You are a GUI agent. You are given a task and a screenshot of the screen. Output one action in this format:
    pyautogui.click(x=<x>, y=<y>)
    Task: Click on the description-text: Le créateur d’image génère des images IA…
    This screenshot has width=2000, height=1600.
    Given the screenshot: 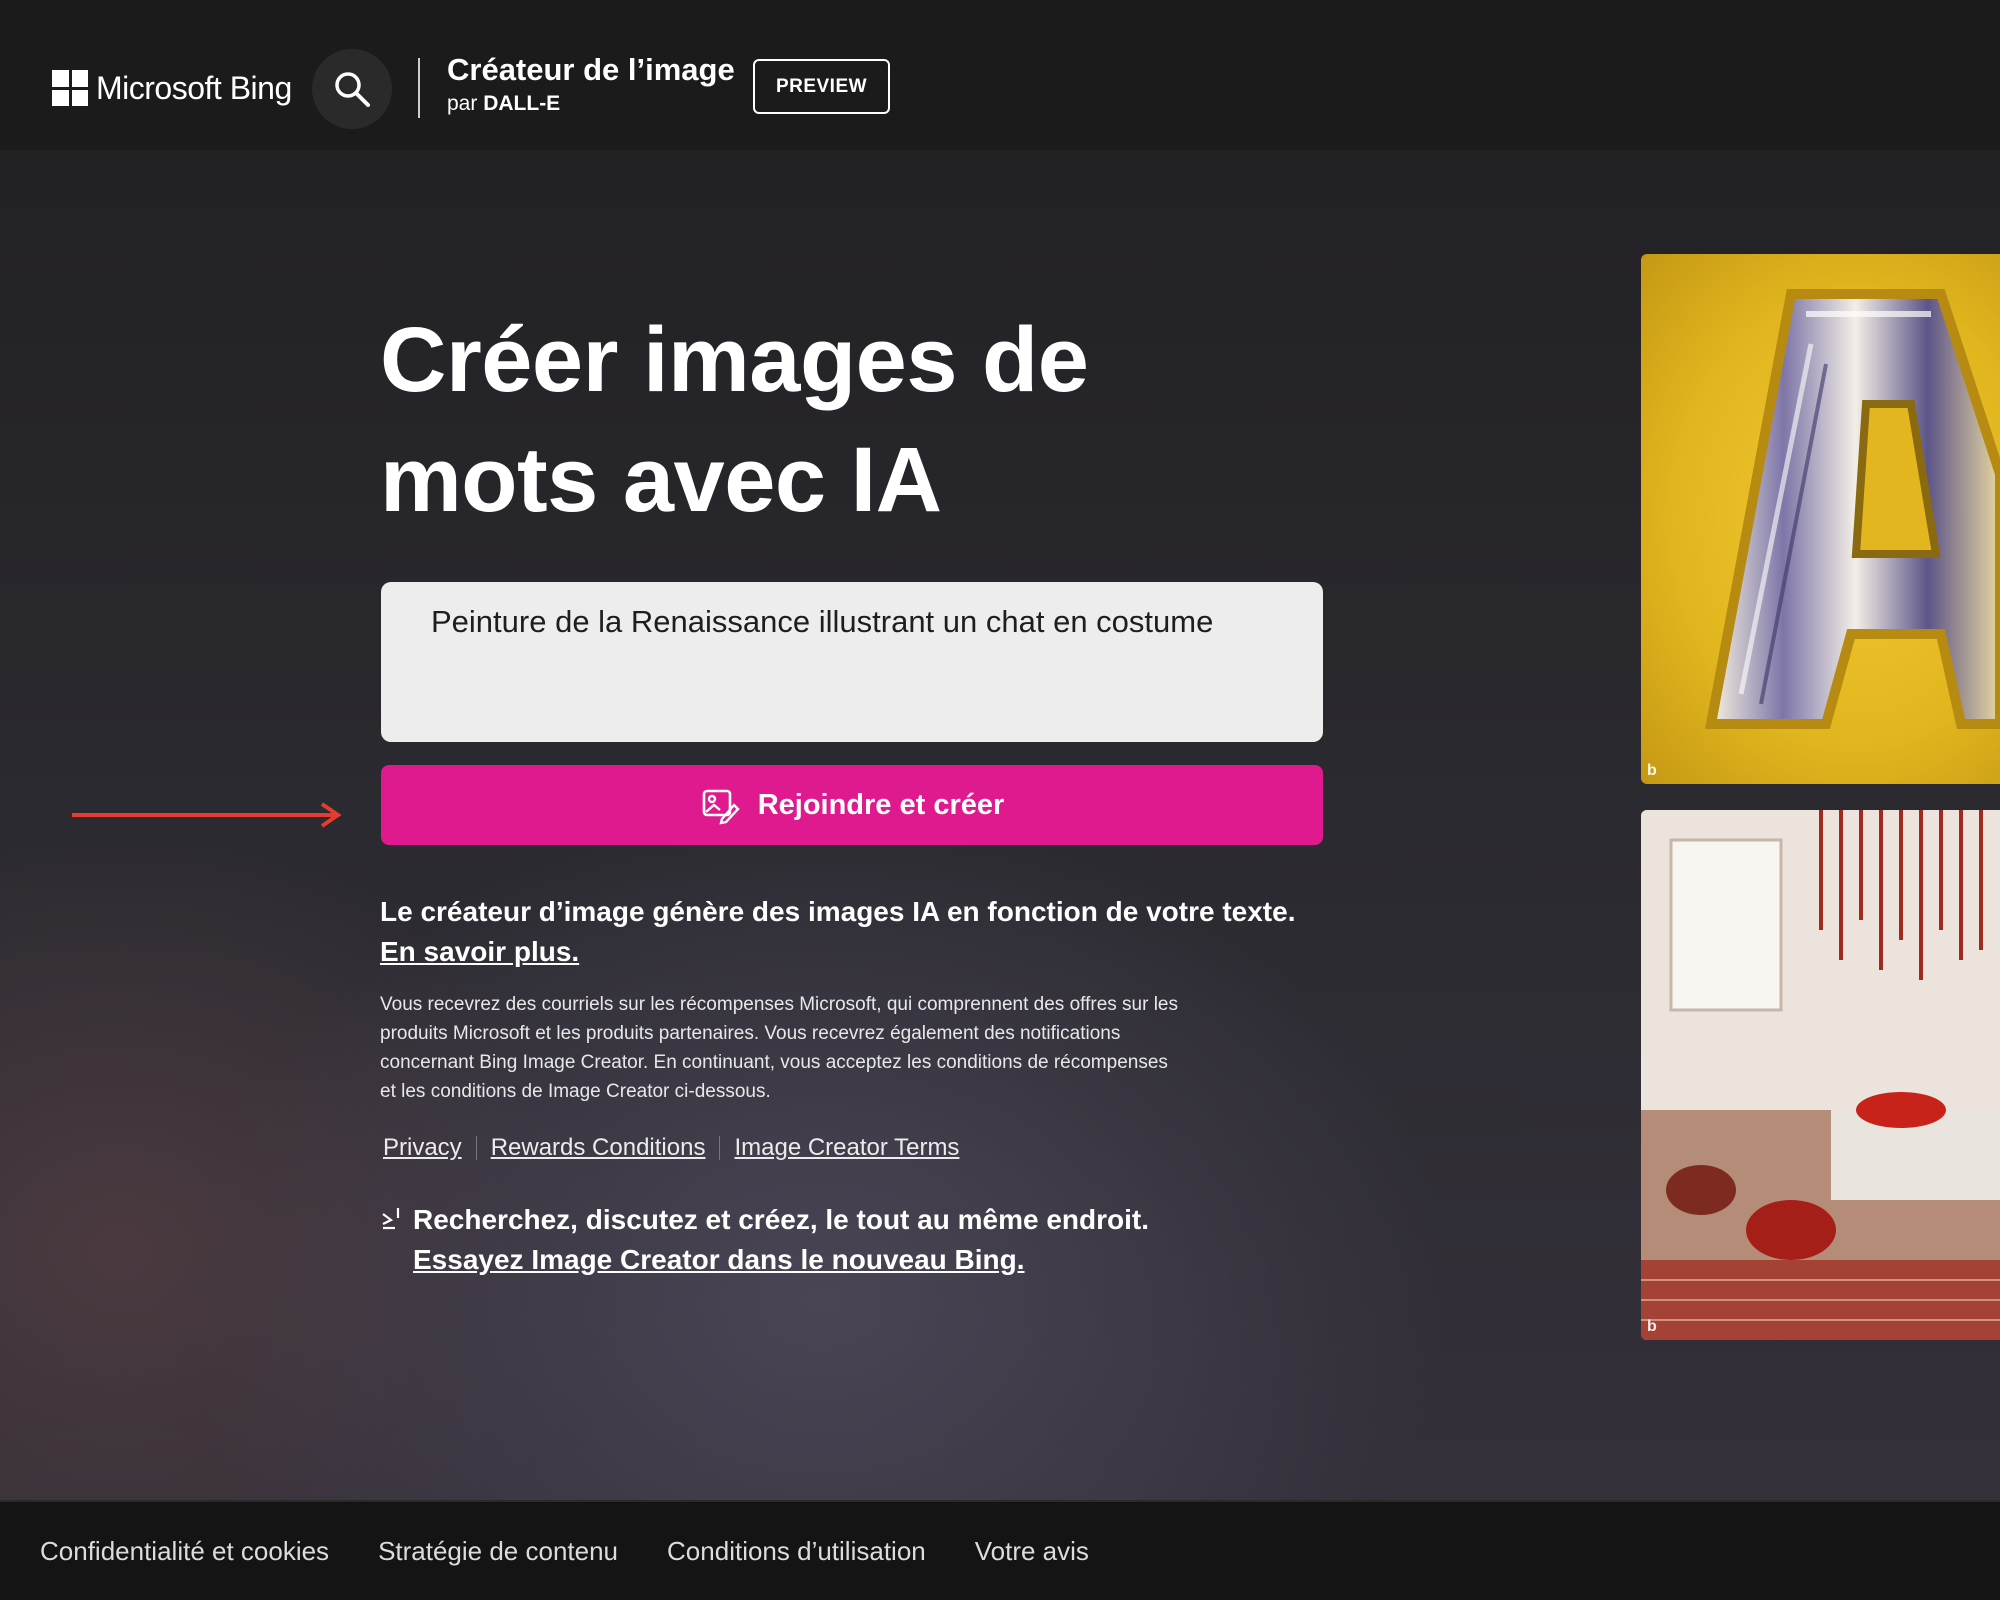 What is the action you would take?
    pyautogui.click(x=838, y=911)
    